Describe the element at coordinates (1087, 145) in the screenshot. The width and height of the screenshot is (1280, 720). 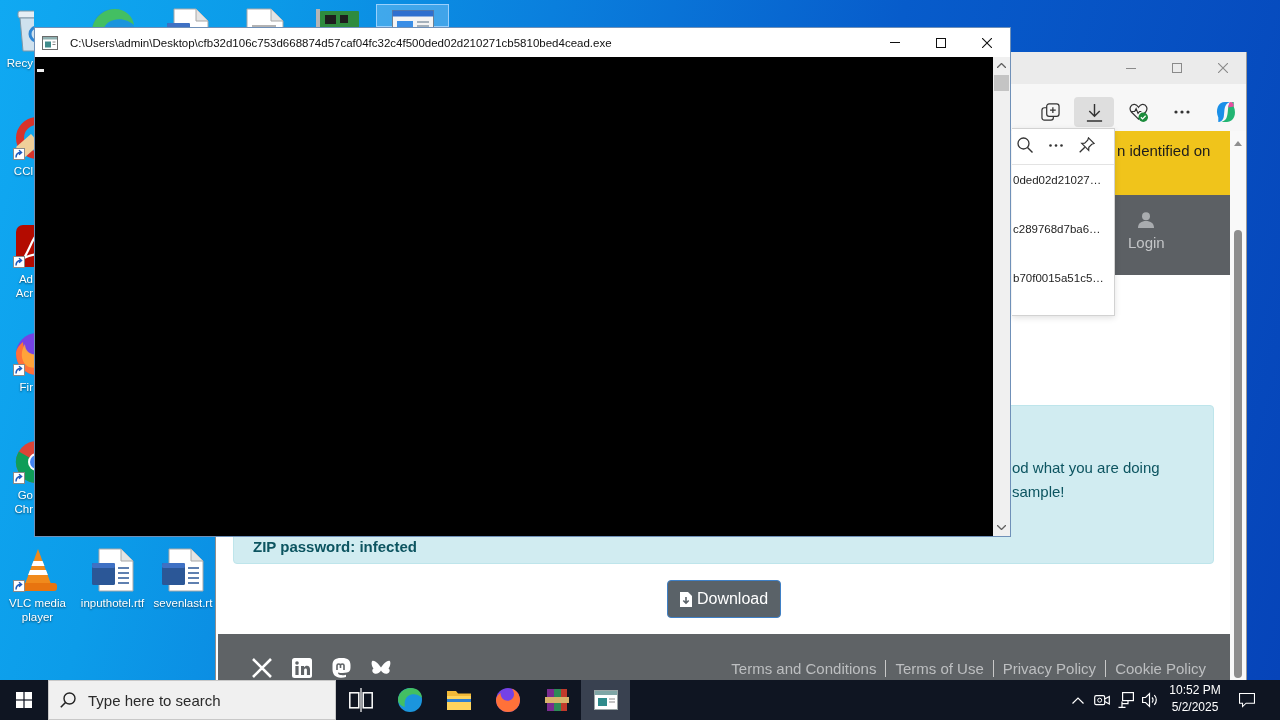
I see `pin-icon` at that location.